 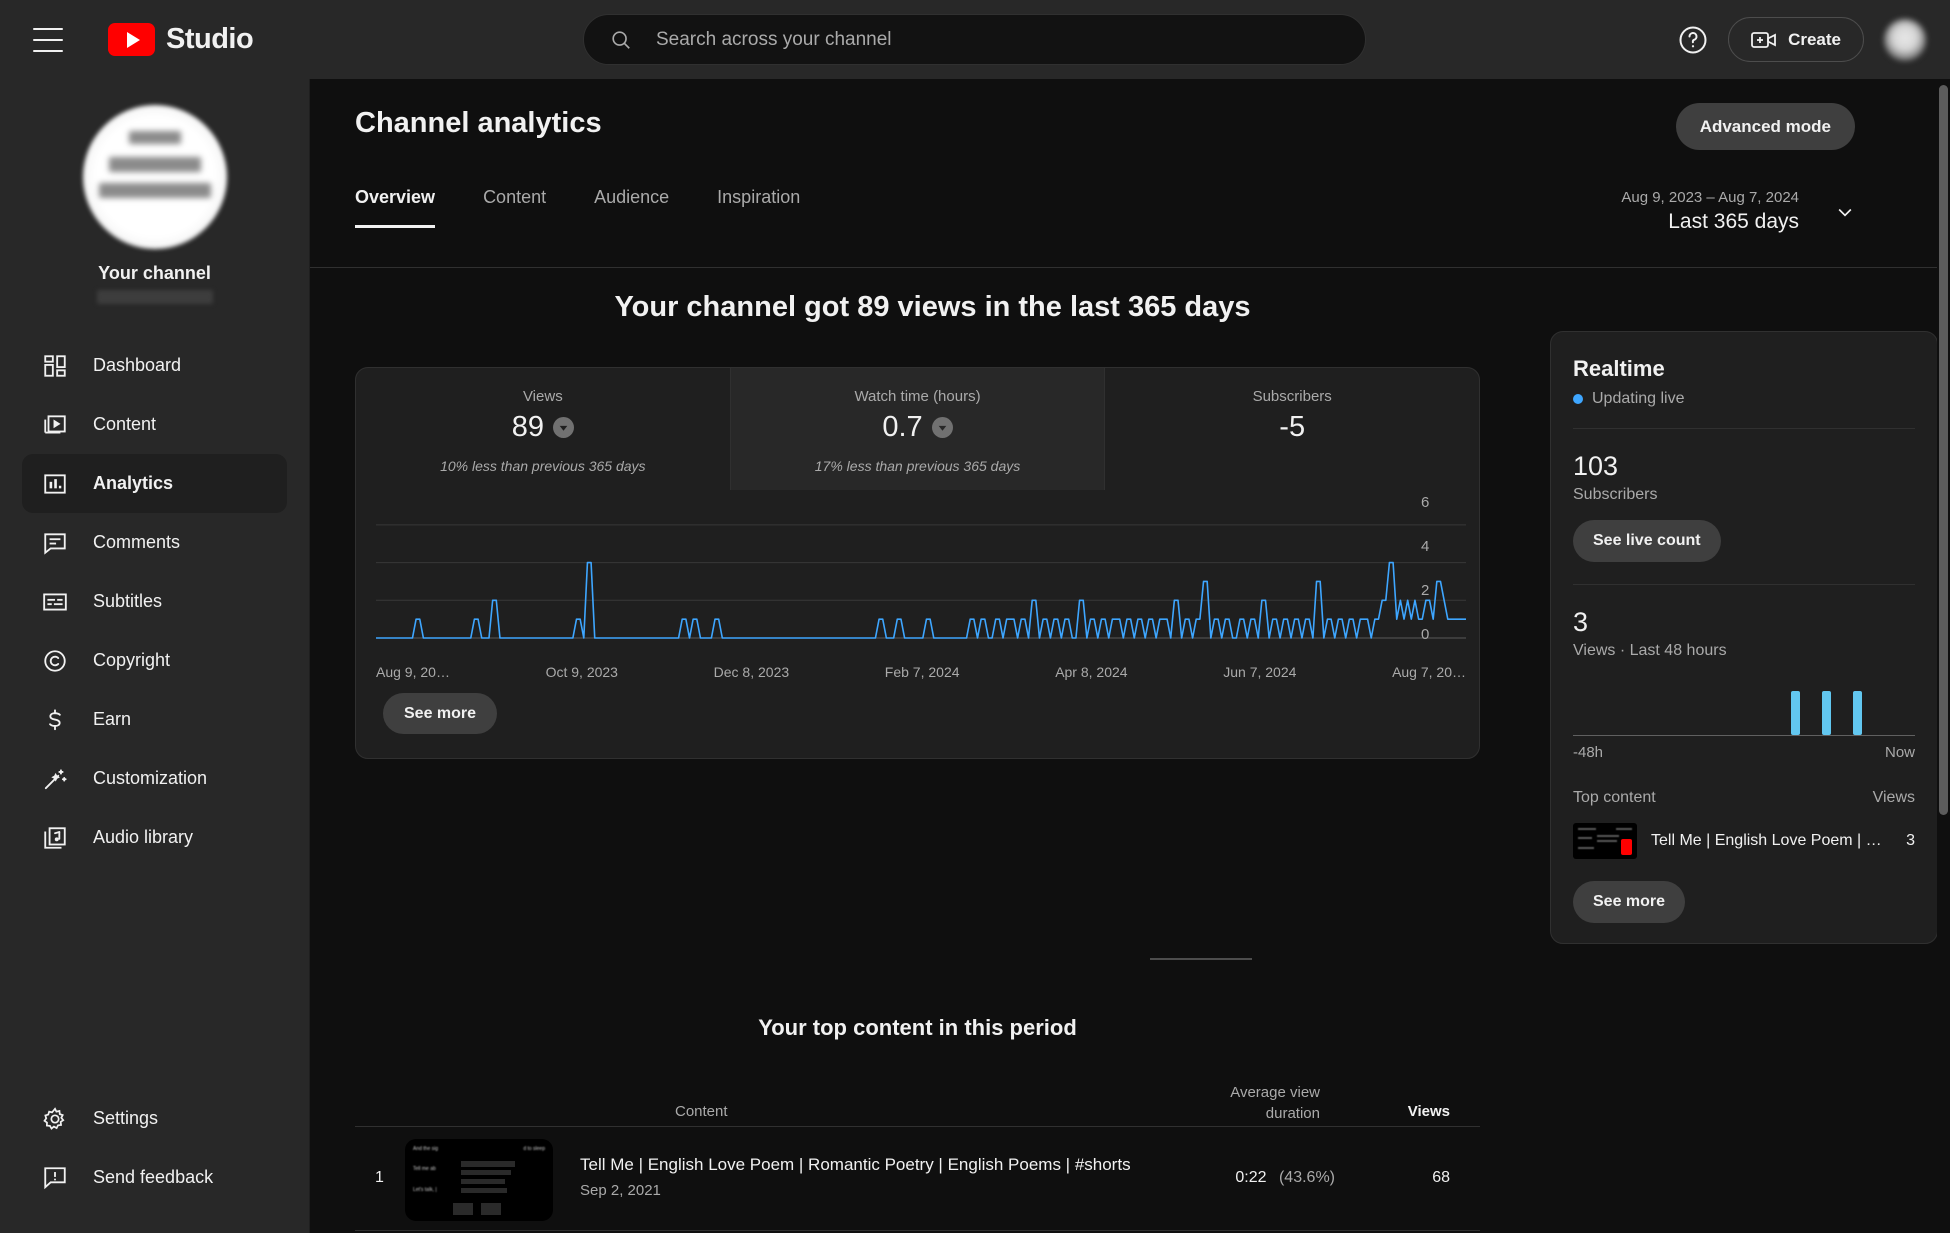 I want to click on metric-value-wrap: 0.7, so click(x=918, y=427).